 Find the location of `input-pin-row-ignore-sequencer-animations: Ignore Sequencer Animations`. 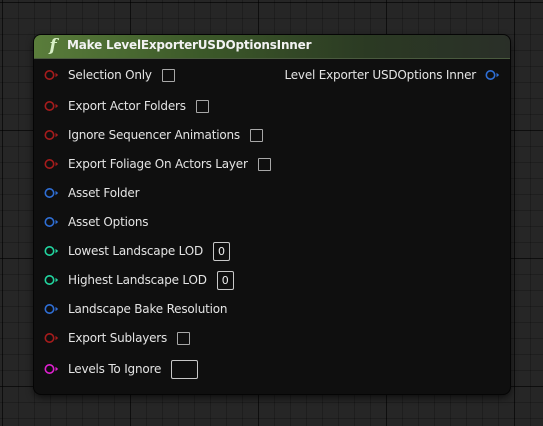

input-pin-row-ignore-sequencer-animations: Ignore Sequencer Animations is located at coordinates (153, 135).